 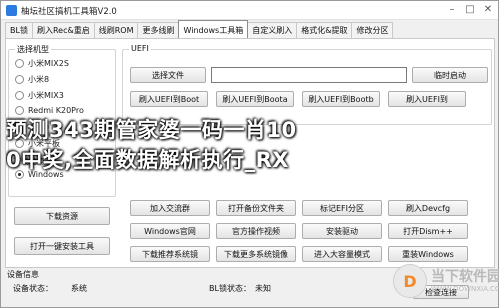 What do you see at coordinates (33, 49) in the screenshot?
I see `model-group-label: 选择机型` at bounding box center [33, 49].